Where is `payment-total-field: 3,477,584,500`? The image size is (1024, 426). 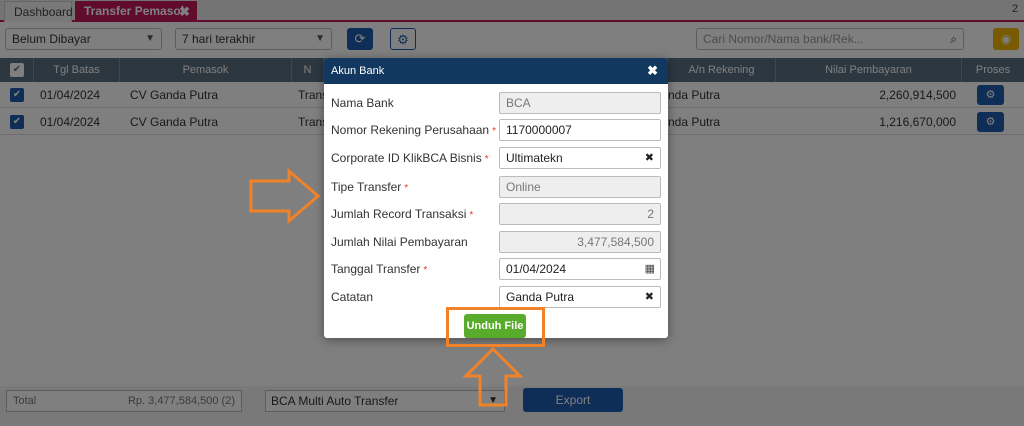 payment-total-field: 3,477,584,500 is located at coordinates (580, 242).